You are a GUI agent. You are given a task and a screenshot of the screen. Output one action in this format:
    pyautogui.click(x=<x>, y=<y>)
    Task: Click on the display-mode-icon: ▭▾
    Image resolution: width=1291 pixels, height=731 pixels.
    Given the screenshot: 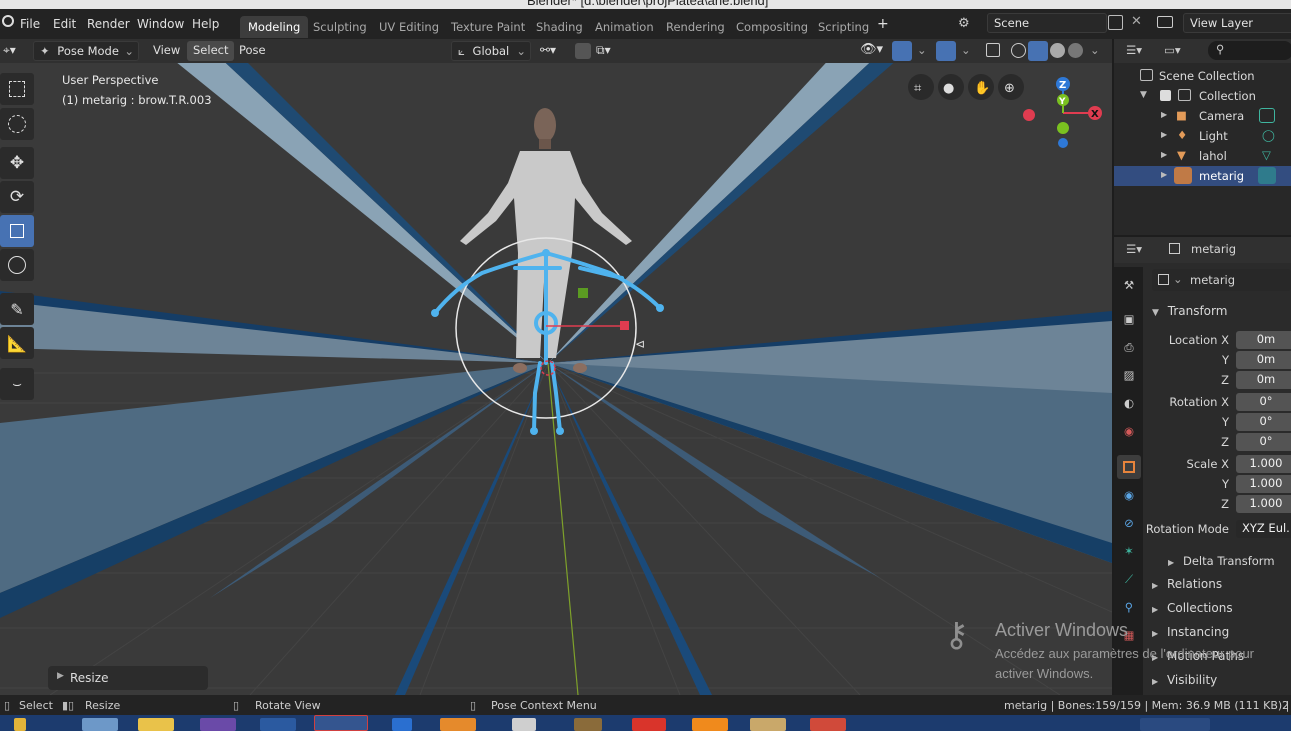 What is the action you would take?
    pyautogui.click(x=1172, y=50)
    